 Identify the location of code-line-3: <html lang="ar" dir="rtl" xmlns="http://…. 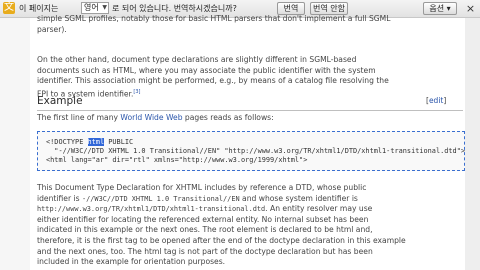
(177, 160).